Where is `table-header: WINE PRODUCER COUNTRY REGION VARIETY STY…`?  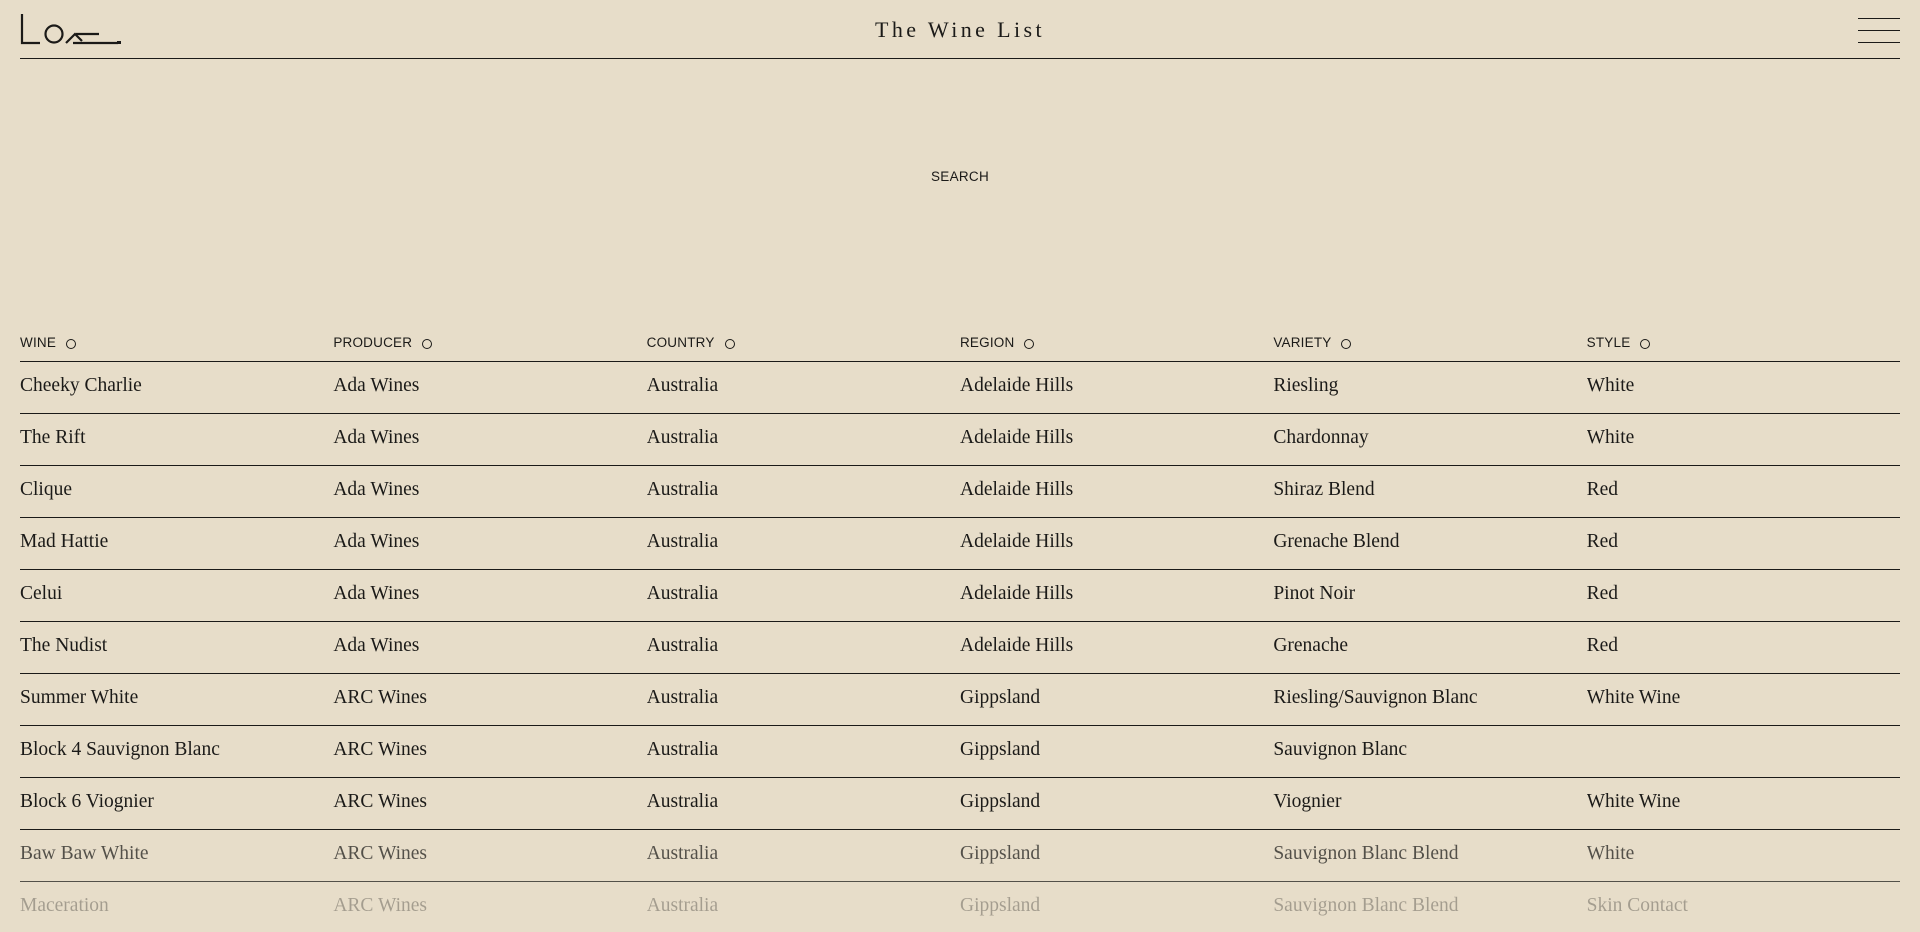 table-header: WINE PRODUCER COUNTRY REGION VARIETY STY… is located at coordinates (960, 345).